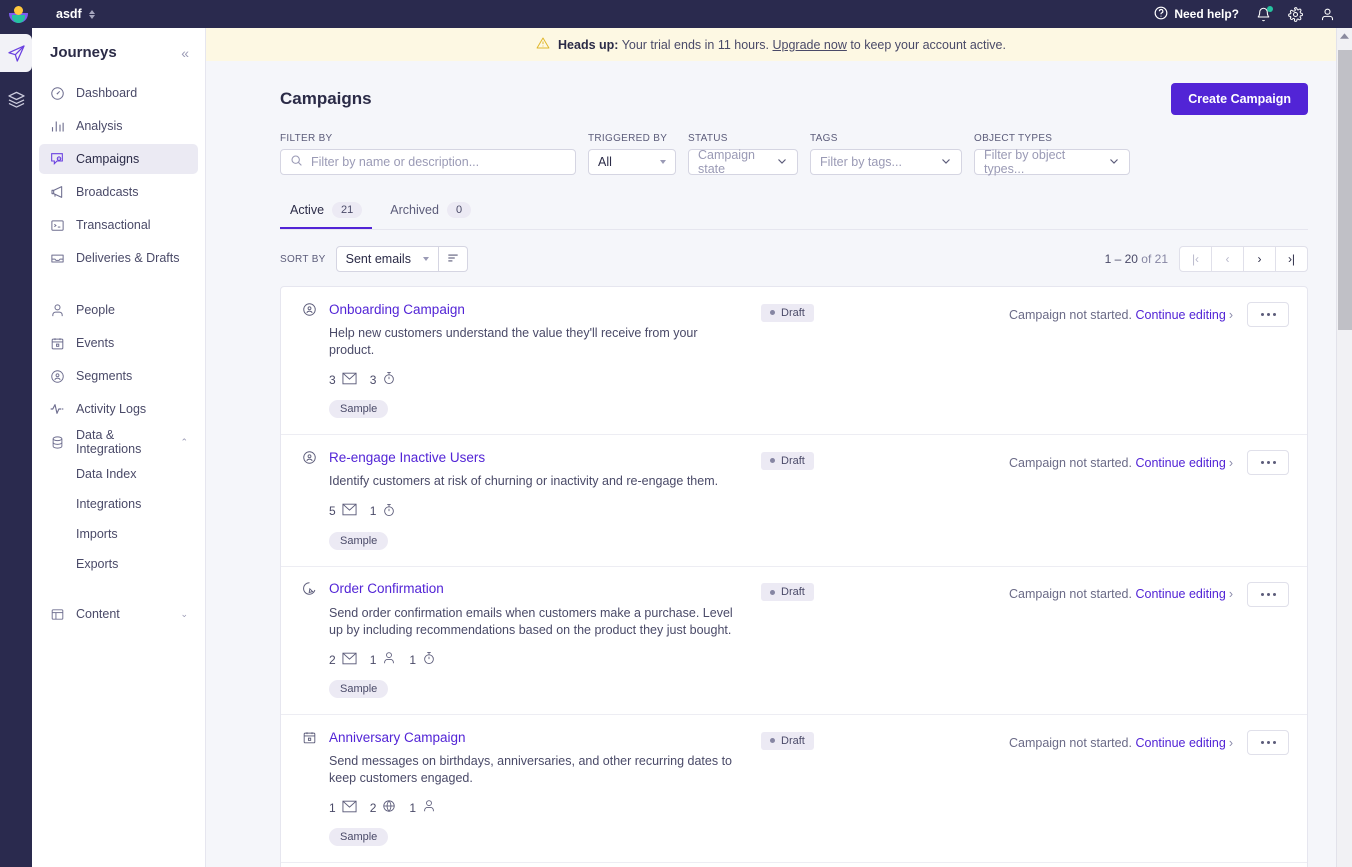  What do you see at coordinates (16, 99) in the screenshot?
I see `data-rail-icon` at bounding box center [16, 99].